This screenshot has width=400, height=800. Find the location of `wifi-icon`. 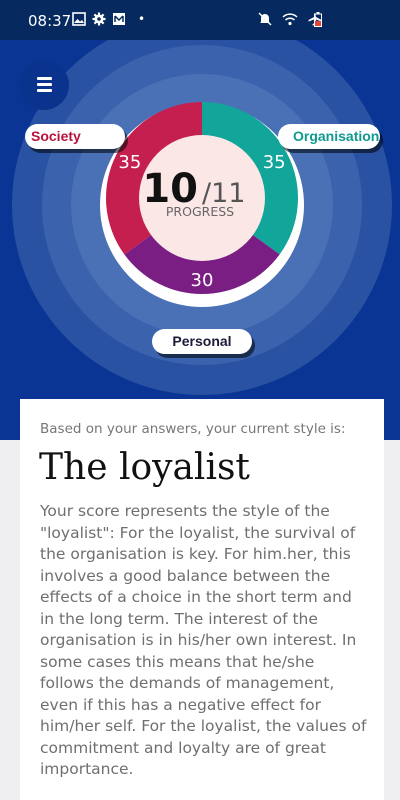

wifi-icon is located at coordinates (290, 19).